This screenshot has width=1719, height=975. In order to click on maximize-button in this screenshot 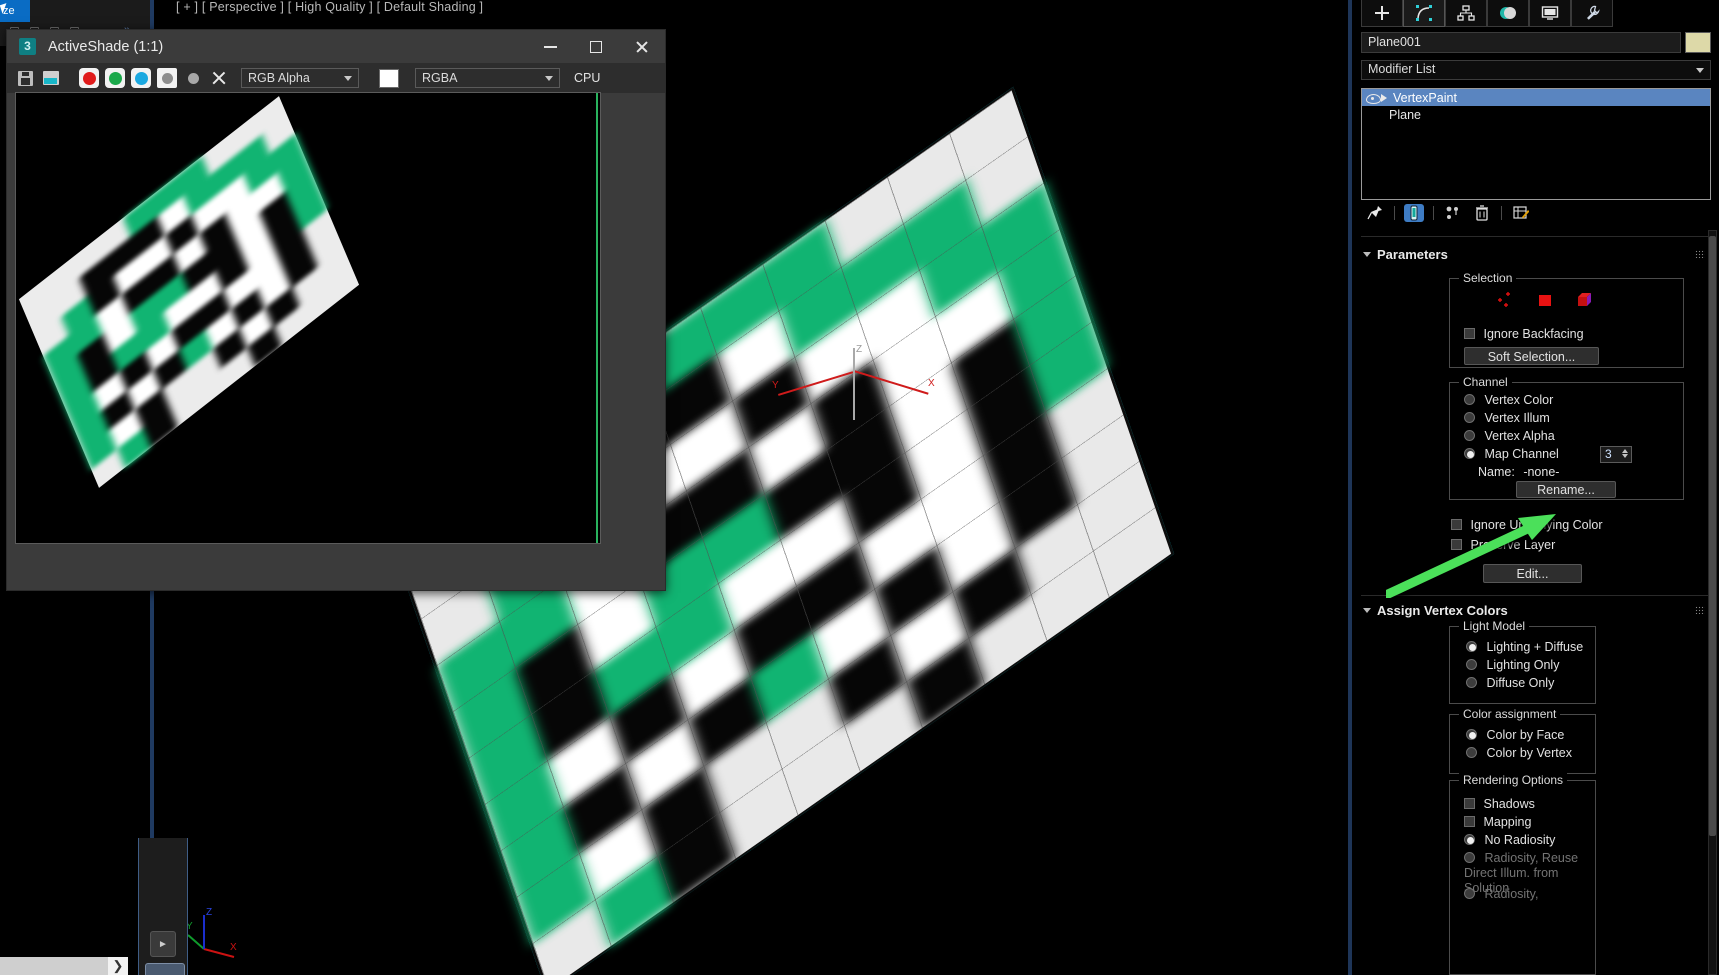, I will do `click(596, 46)`.